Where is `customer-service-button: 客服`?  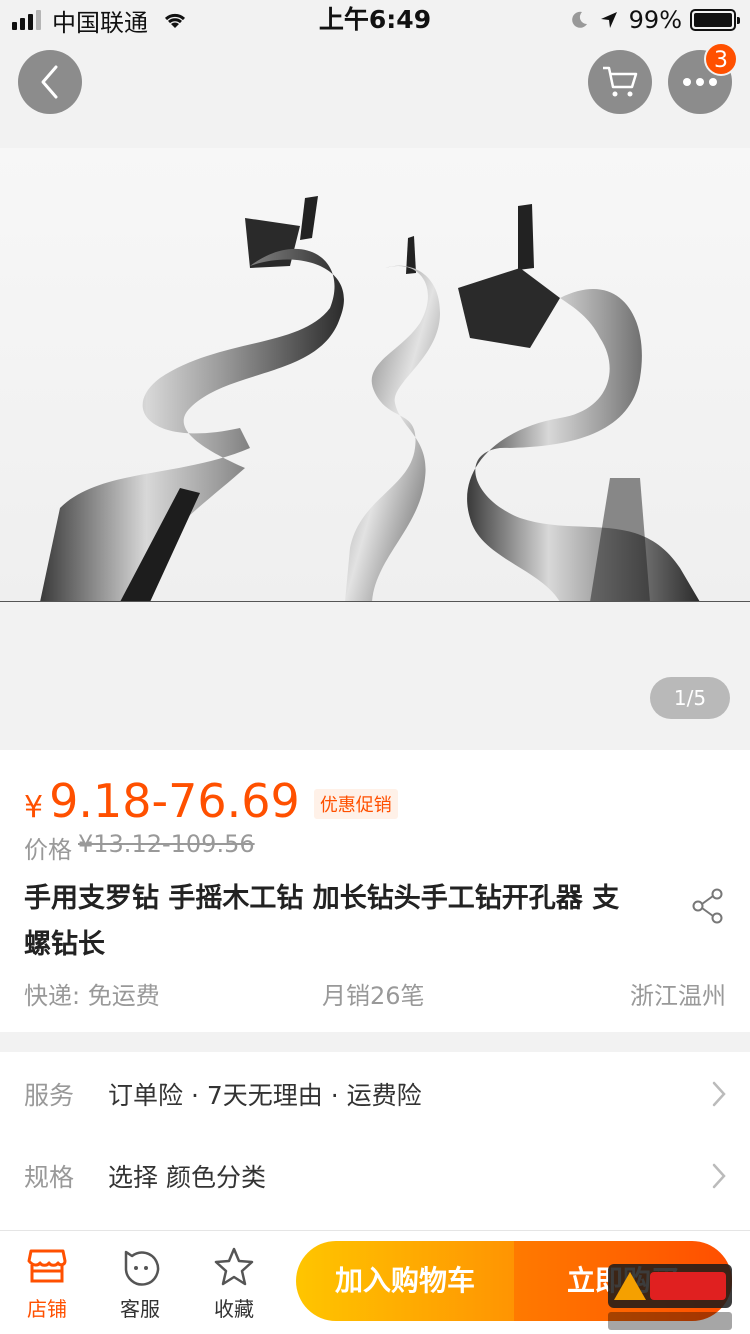 customer-service-button: 客服 is located at coordinates (140, 1283).